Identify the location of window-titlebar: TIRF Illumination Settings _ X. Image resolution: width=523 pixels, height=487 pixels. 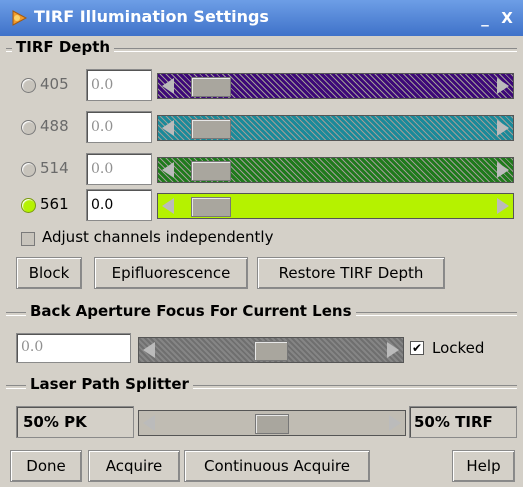
(261, 18).